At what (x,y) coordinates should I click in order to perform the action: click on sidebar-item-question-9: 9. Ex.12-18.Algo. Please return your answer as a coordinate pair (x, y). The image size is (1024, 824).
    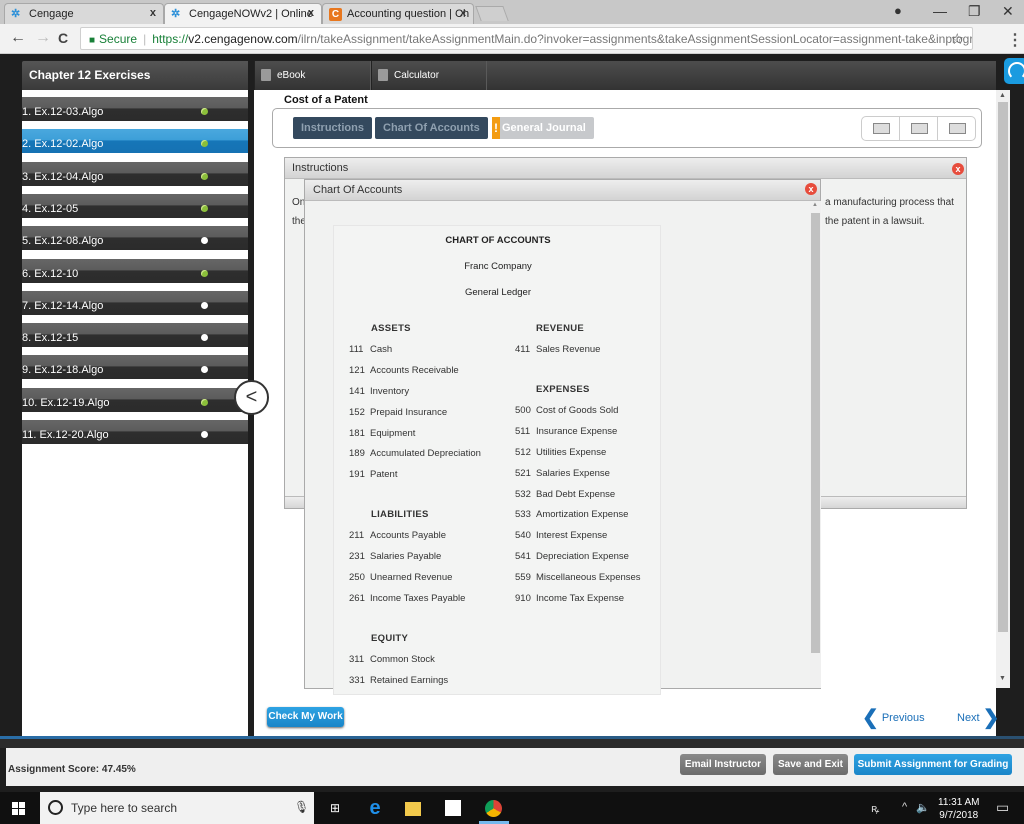
    Looking at the image, I should click on (135, 366).